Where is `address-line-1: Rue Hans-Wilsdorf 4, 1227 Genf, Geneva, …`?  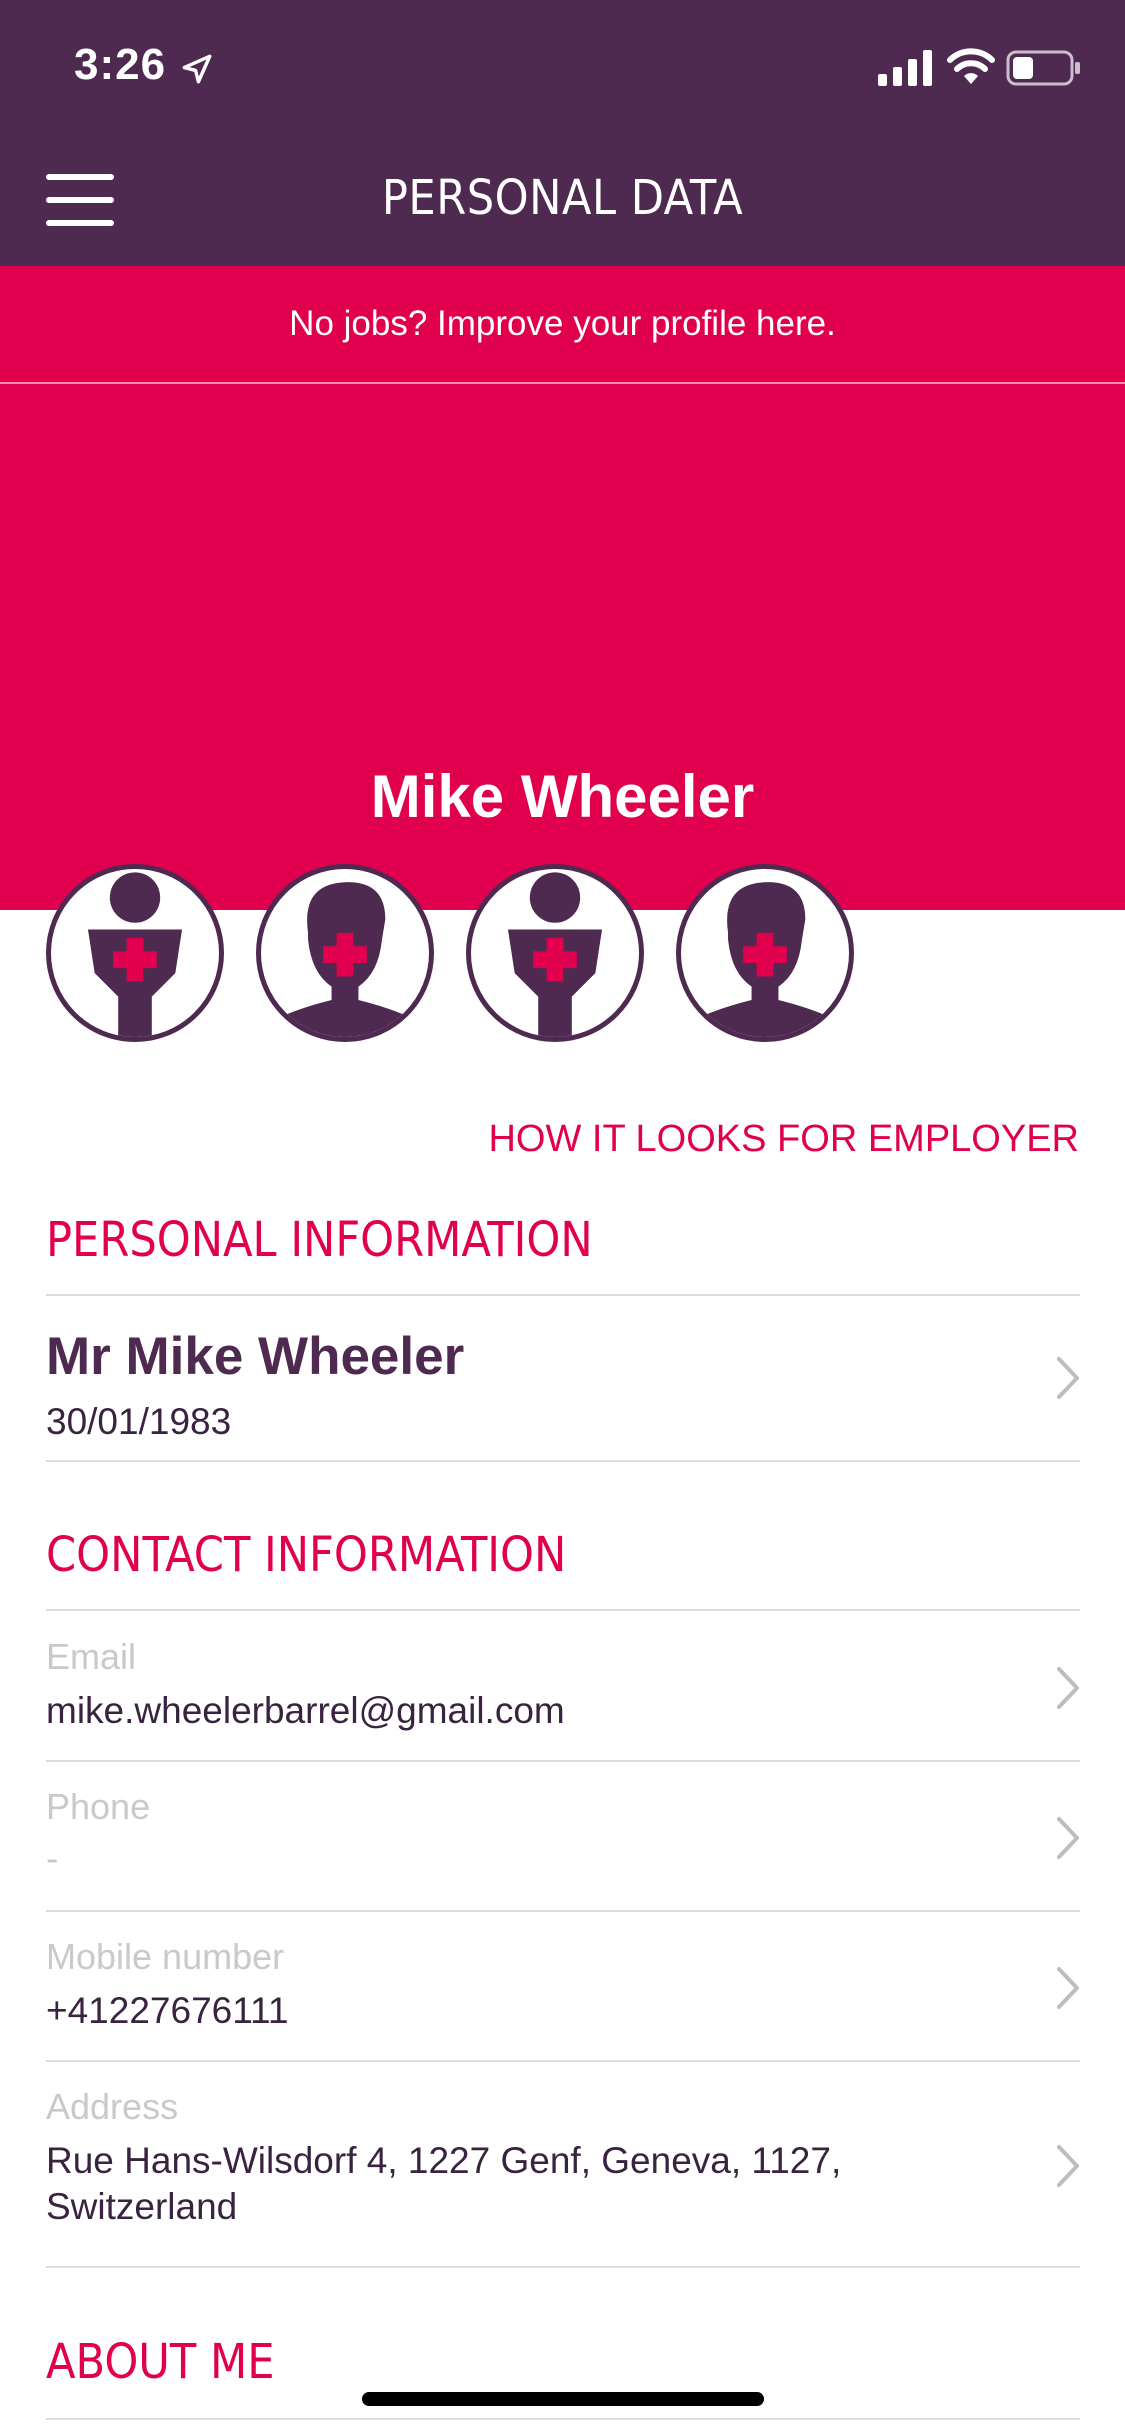
address-line-1: Rue Hans-Wilsdorf 4, 1227 Genf, Geneva, … is located at coordinates (444, 2160).